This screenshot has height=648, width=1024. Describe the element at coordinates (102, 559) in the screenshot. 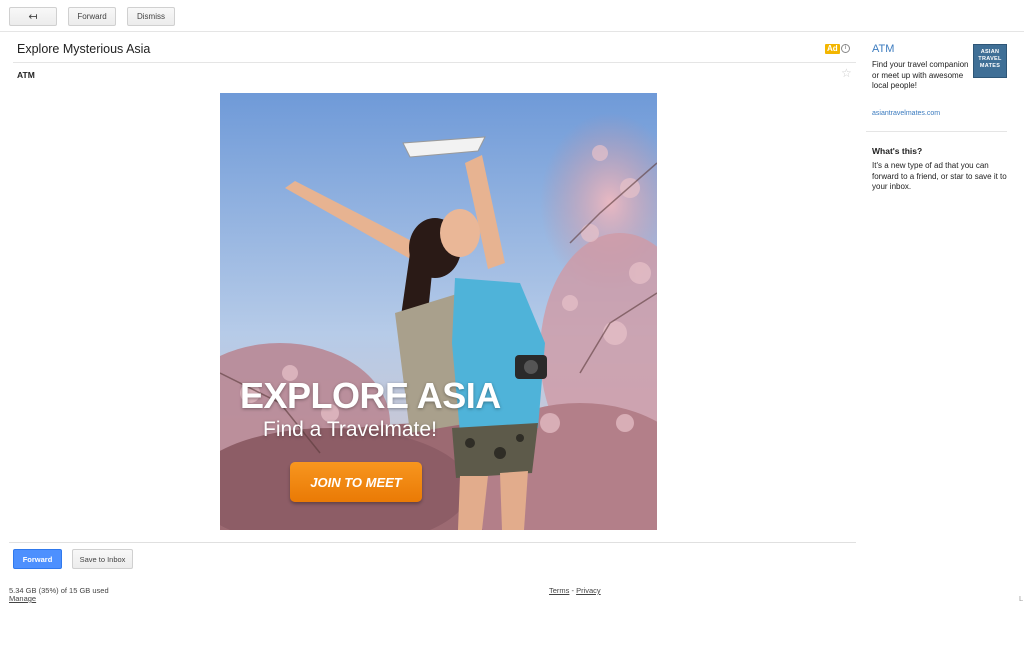

I see `save-to-inbox-button: Save to Inbox` at that location.